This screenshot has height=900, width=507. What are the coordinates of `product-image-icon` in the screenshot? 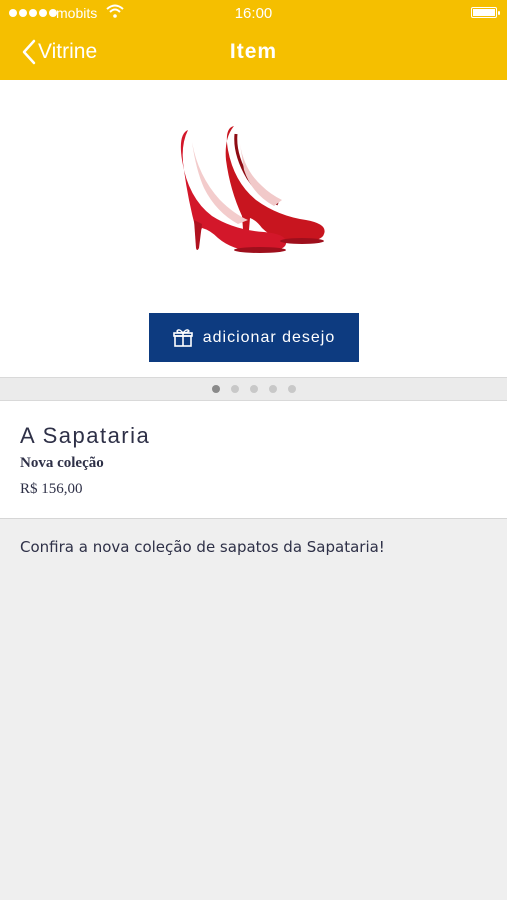 It's located at (252, 189).